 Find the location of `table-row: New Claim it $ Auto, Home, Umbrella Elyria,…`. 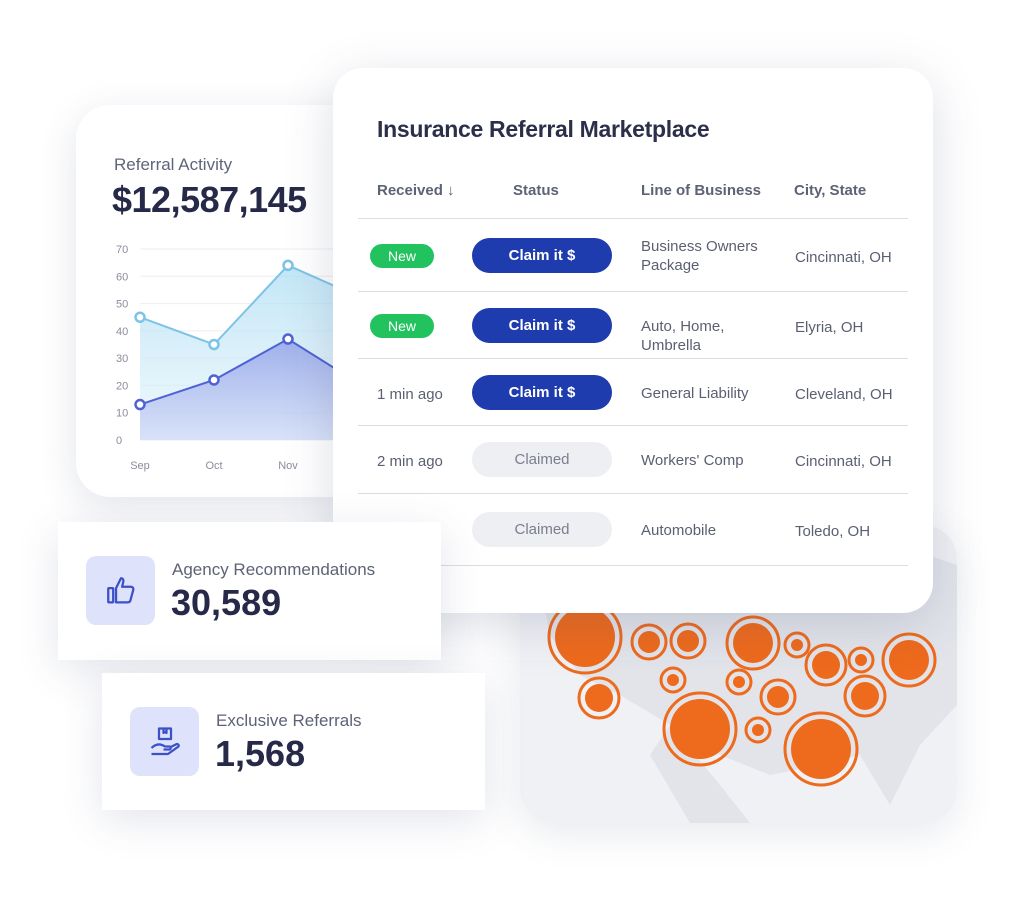

table-row: New Claim it $ Auto, Home, Umbrella Elyria,… is located at coordinates (633, 325).